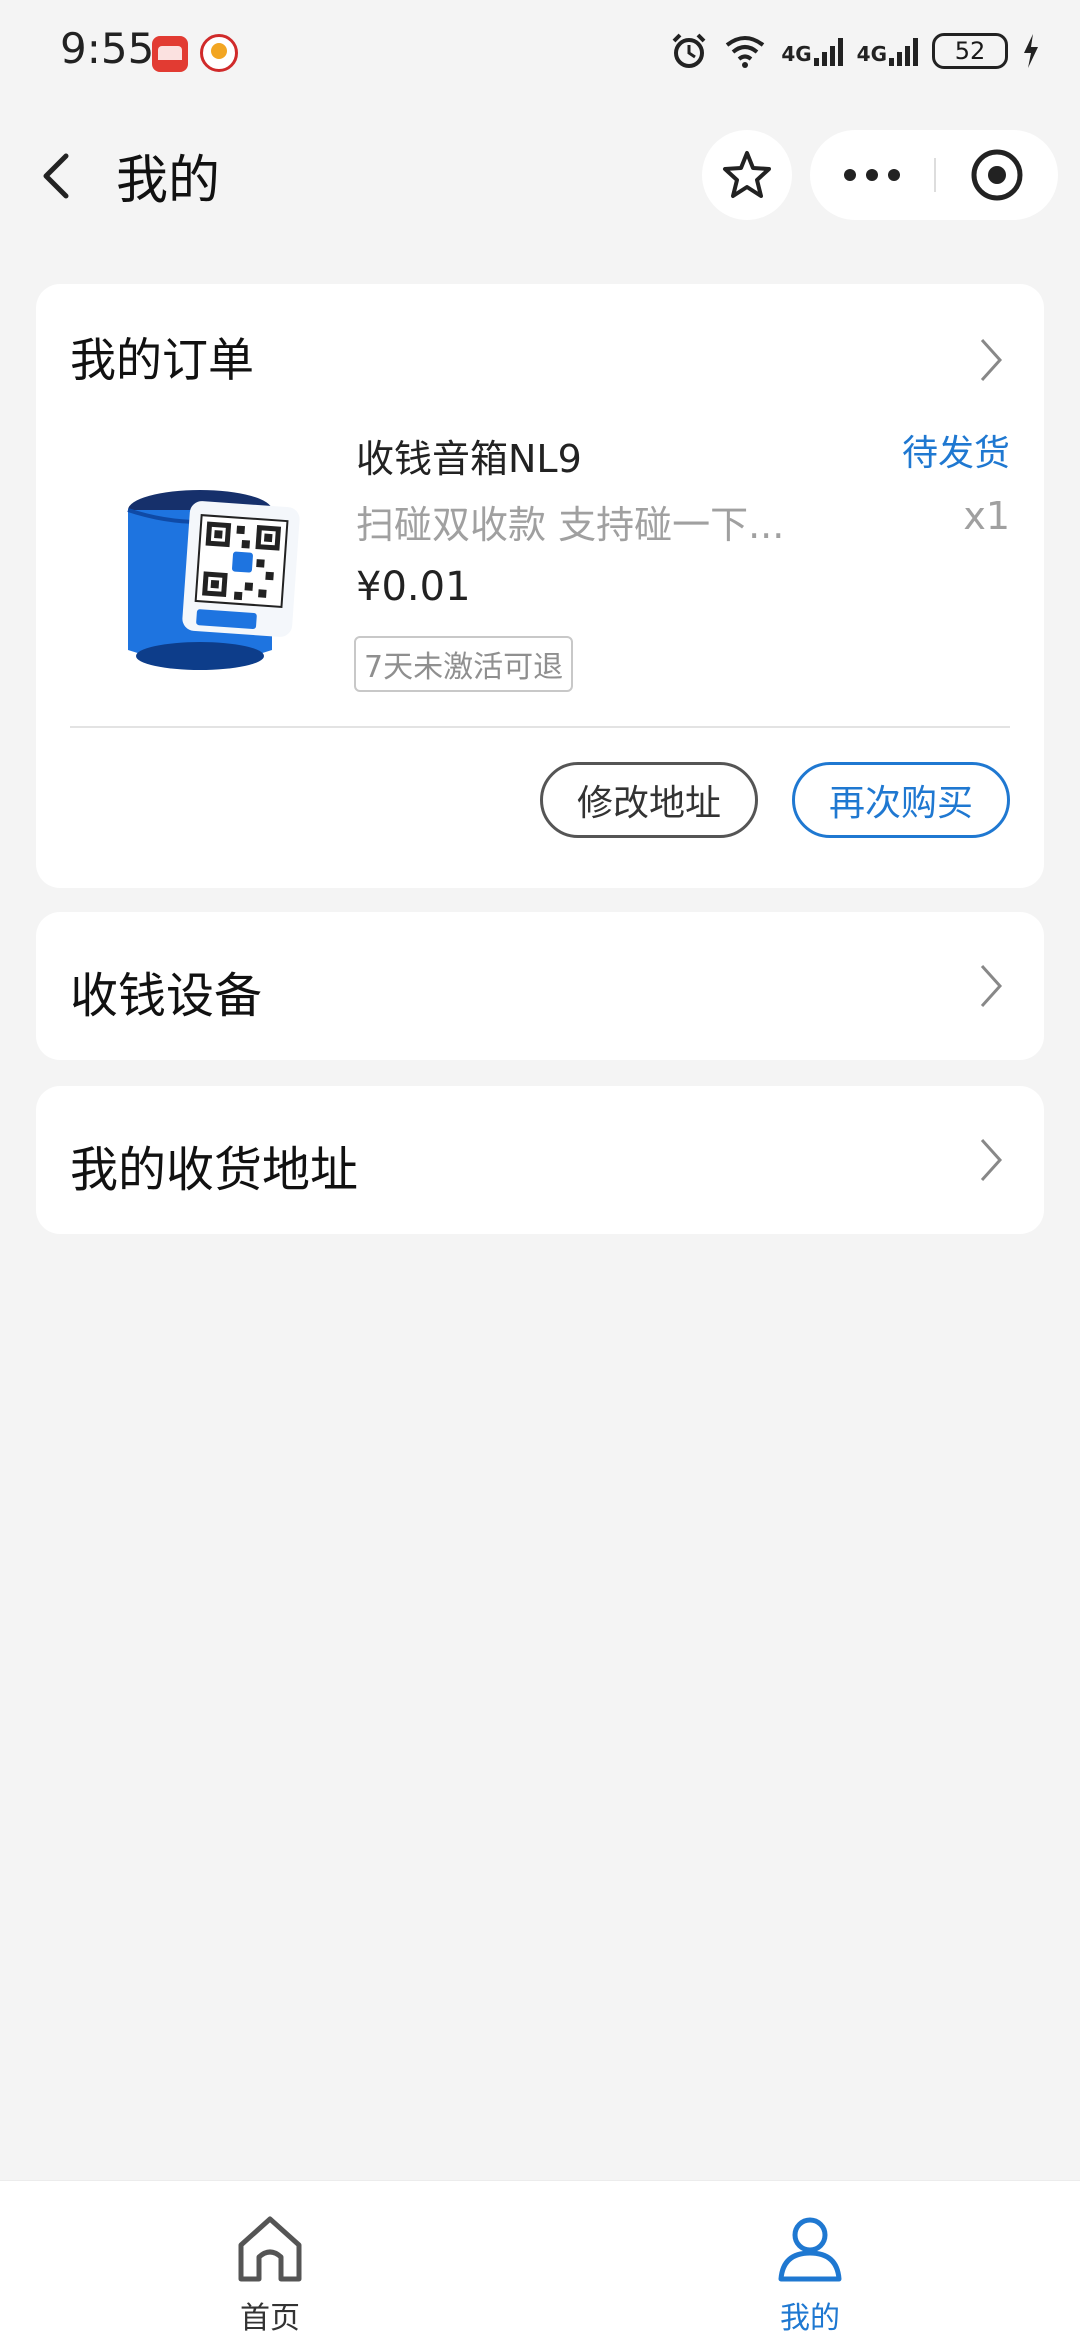 This screenshot has height=2341, width=1080. I want to click on devices-label: 收钱设备, so click(166, 996).